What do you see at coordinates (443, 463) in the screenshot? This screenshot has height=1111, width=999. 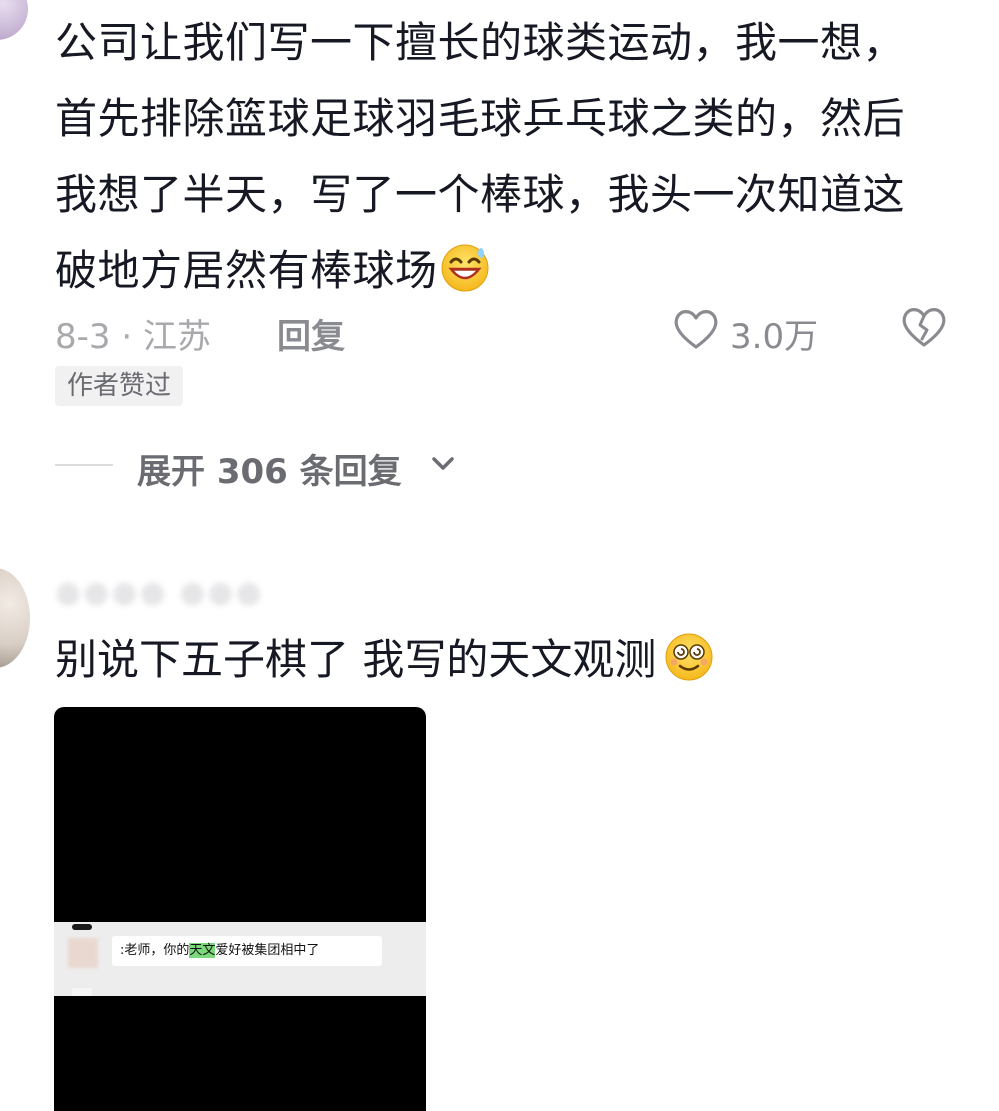 I see `chevron-down-icon` at bounding box center [443, 463].